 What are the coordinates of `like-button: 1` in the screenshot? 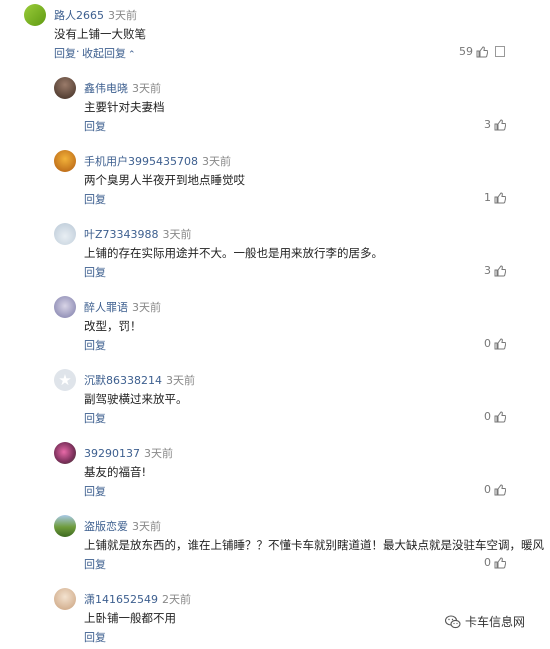 It's located at (495, 197).